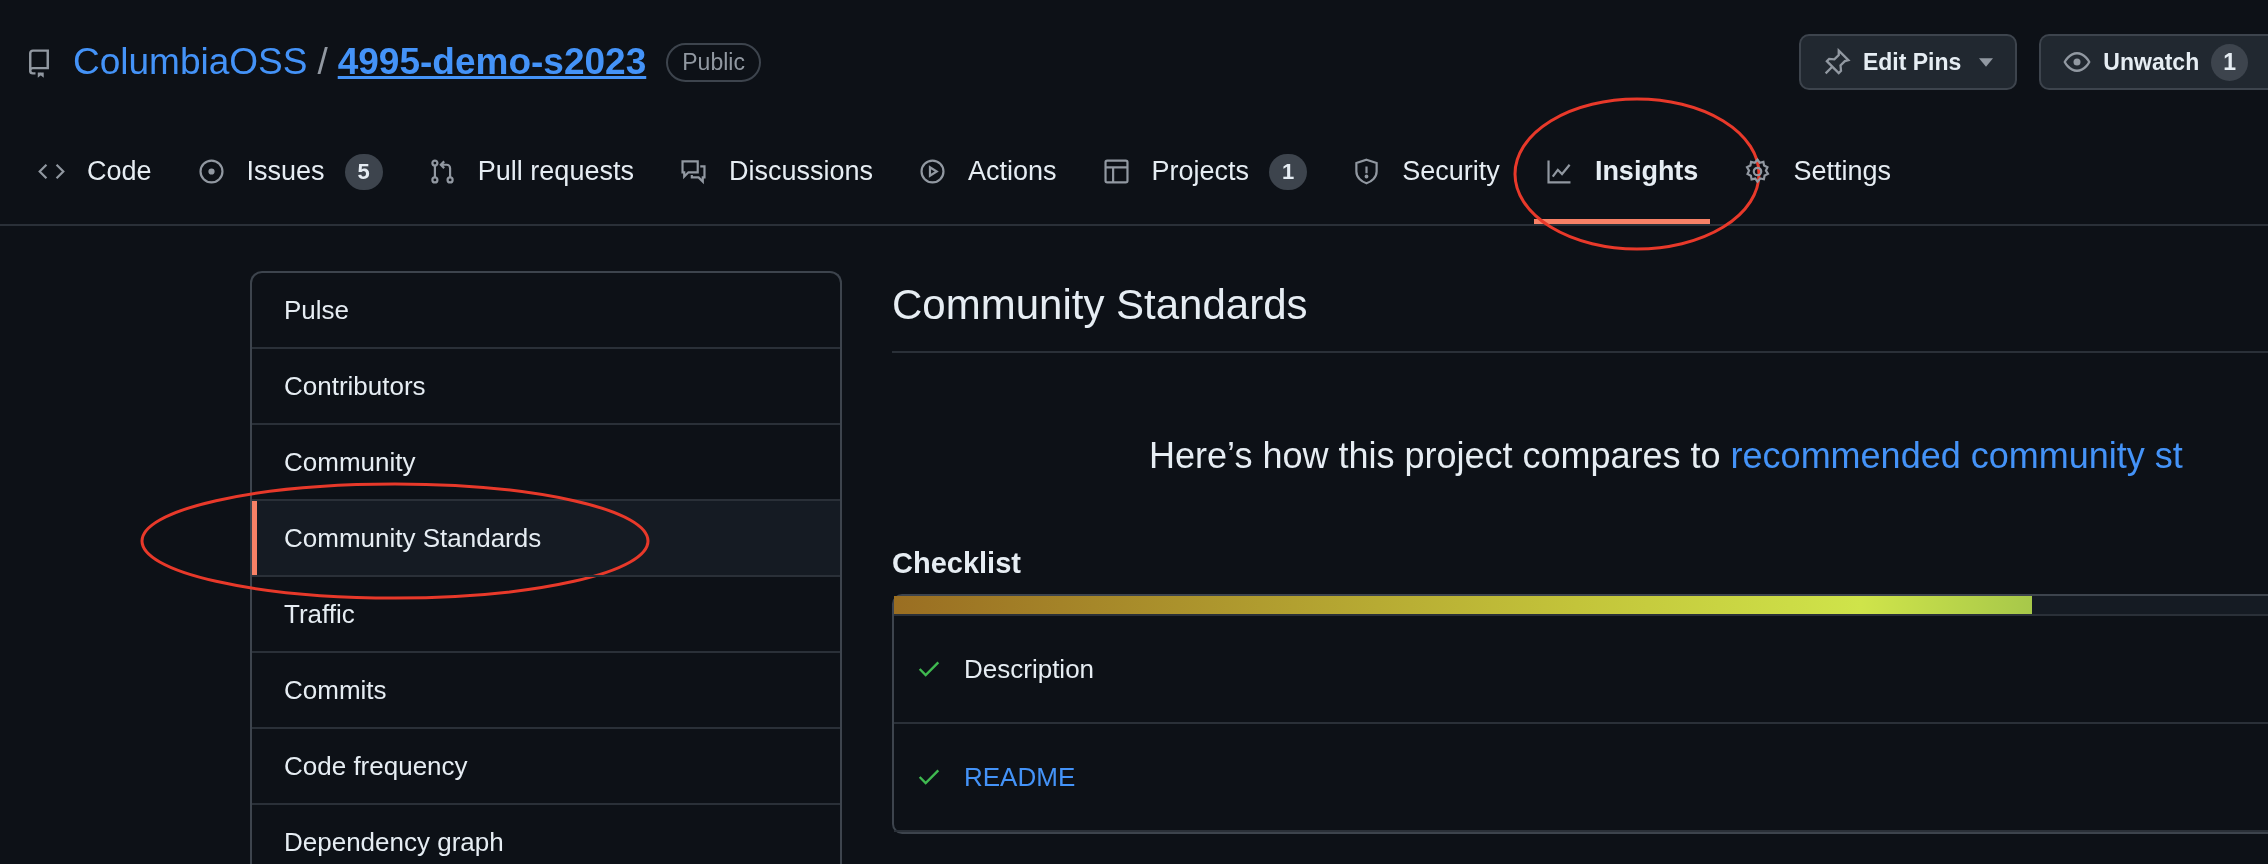  What do you see at coordinates (2229, 62) in the screenshot?
I see `watch-count: 1` at bounding box center [2229, 62].